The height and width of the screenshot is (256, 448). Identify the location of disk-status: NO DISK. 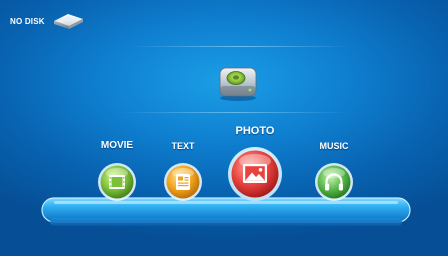
(47, 21).